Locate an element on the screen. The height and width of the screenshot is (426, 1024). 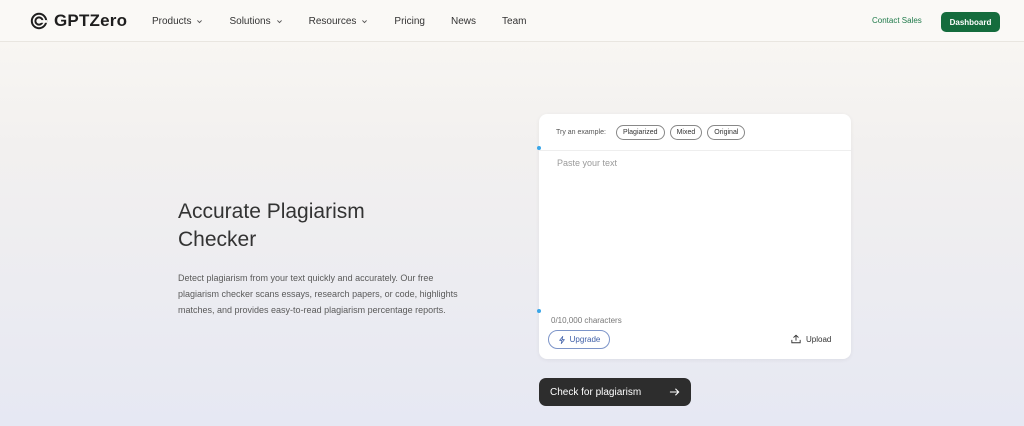
upgrade-button: Upgrade is located at coordinates (579, 339).